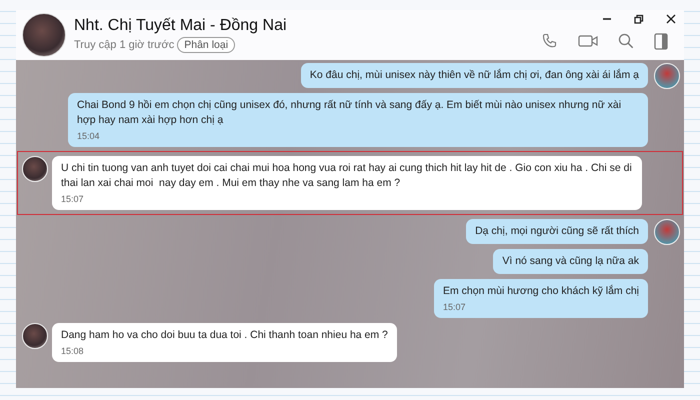  What do you see at coordinates (349, 113) in the screenshot?
I see `message-text: Chai Bond 9 hồi em chọn chị cũng unisex đó, nhưng rất nữ tính và sang đấy ạ. Em biết mùi nào unisex nhưng nữ xài hợp hay nam xài hợp hơn chị ạ` at bounding box center [349, 113].